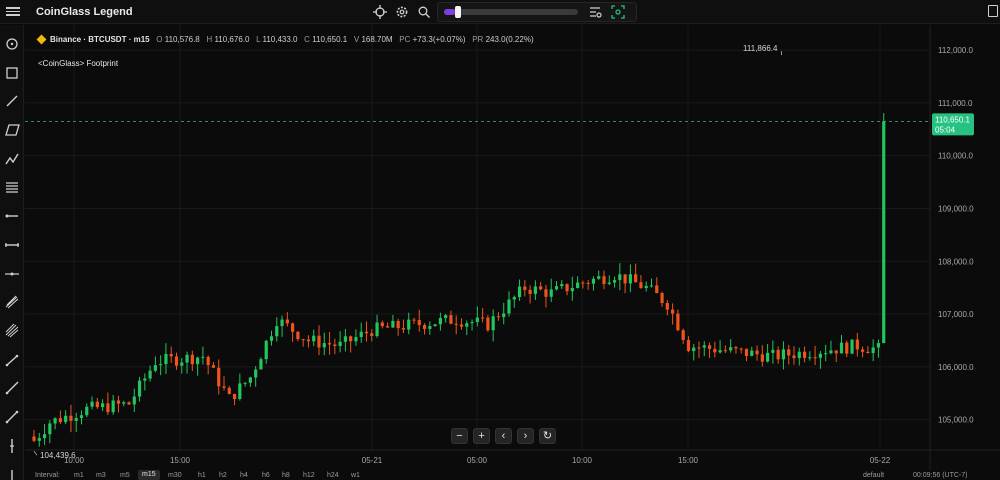 Image resolution: width=1000 pixels, height=480 pixels. I want to click on scroll-right-button: ›, so click(525, 436).